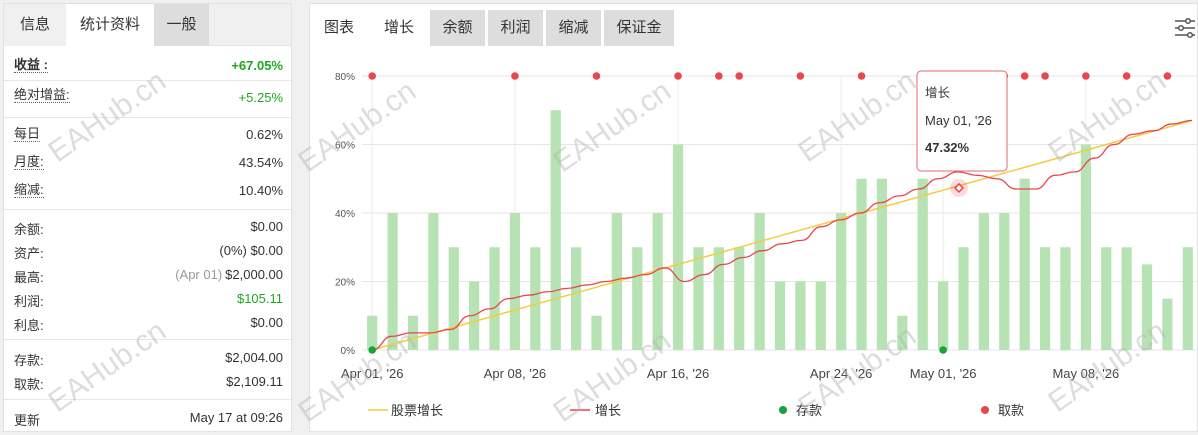 The height and width of the screenshot is (435, 1198). I want to click on stat-balance-row: 余额: $0.00, so click(148, 227).